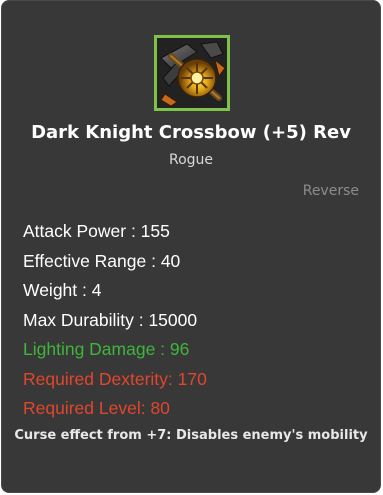 This screenshot has height=495, width=383. What do you see at coordinates (330, 191) in the screenshot?
I see `reverse-label: Reverse` at bounding box center [330, 191].